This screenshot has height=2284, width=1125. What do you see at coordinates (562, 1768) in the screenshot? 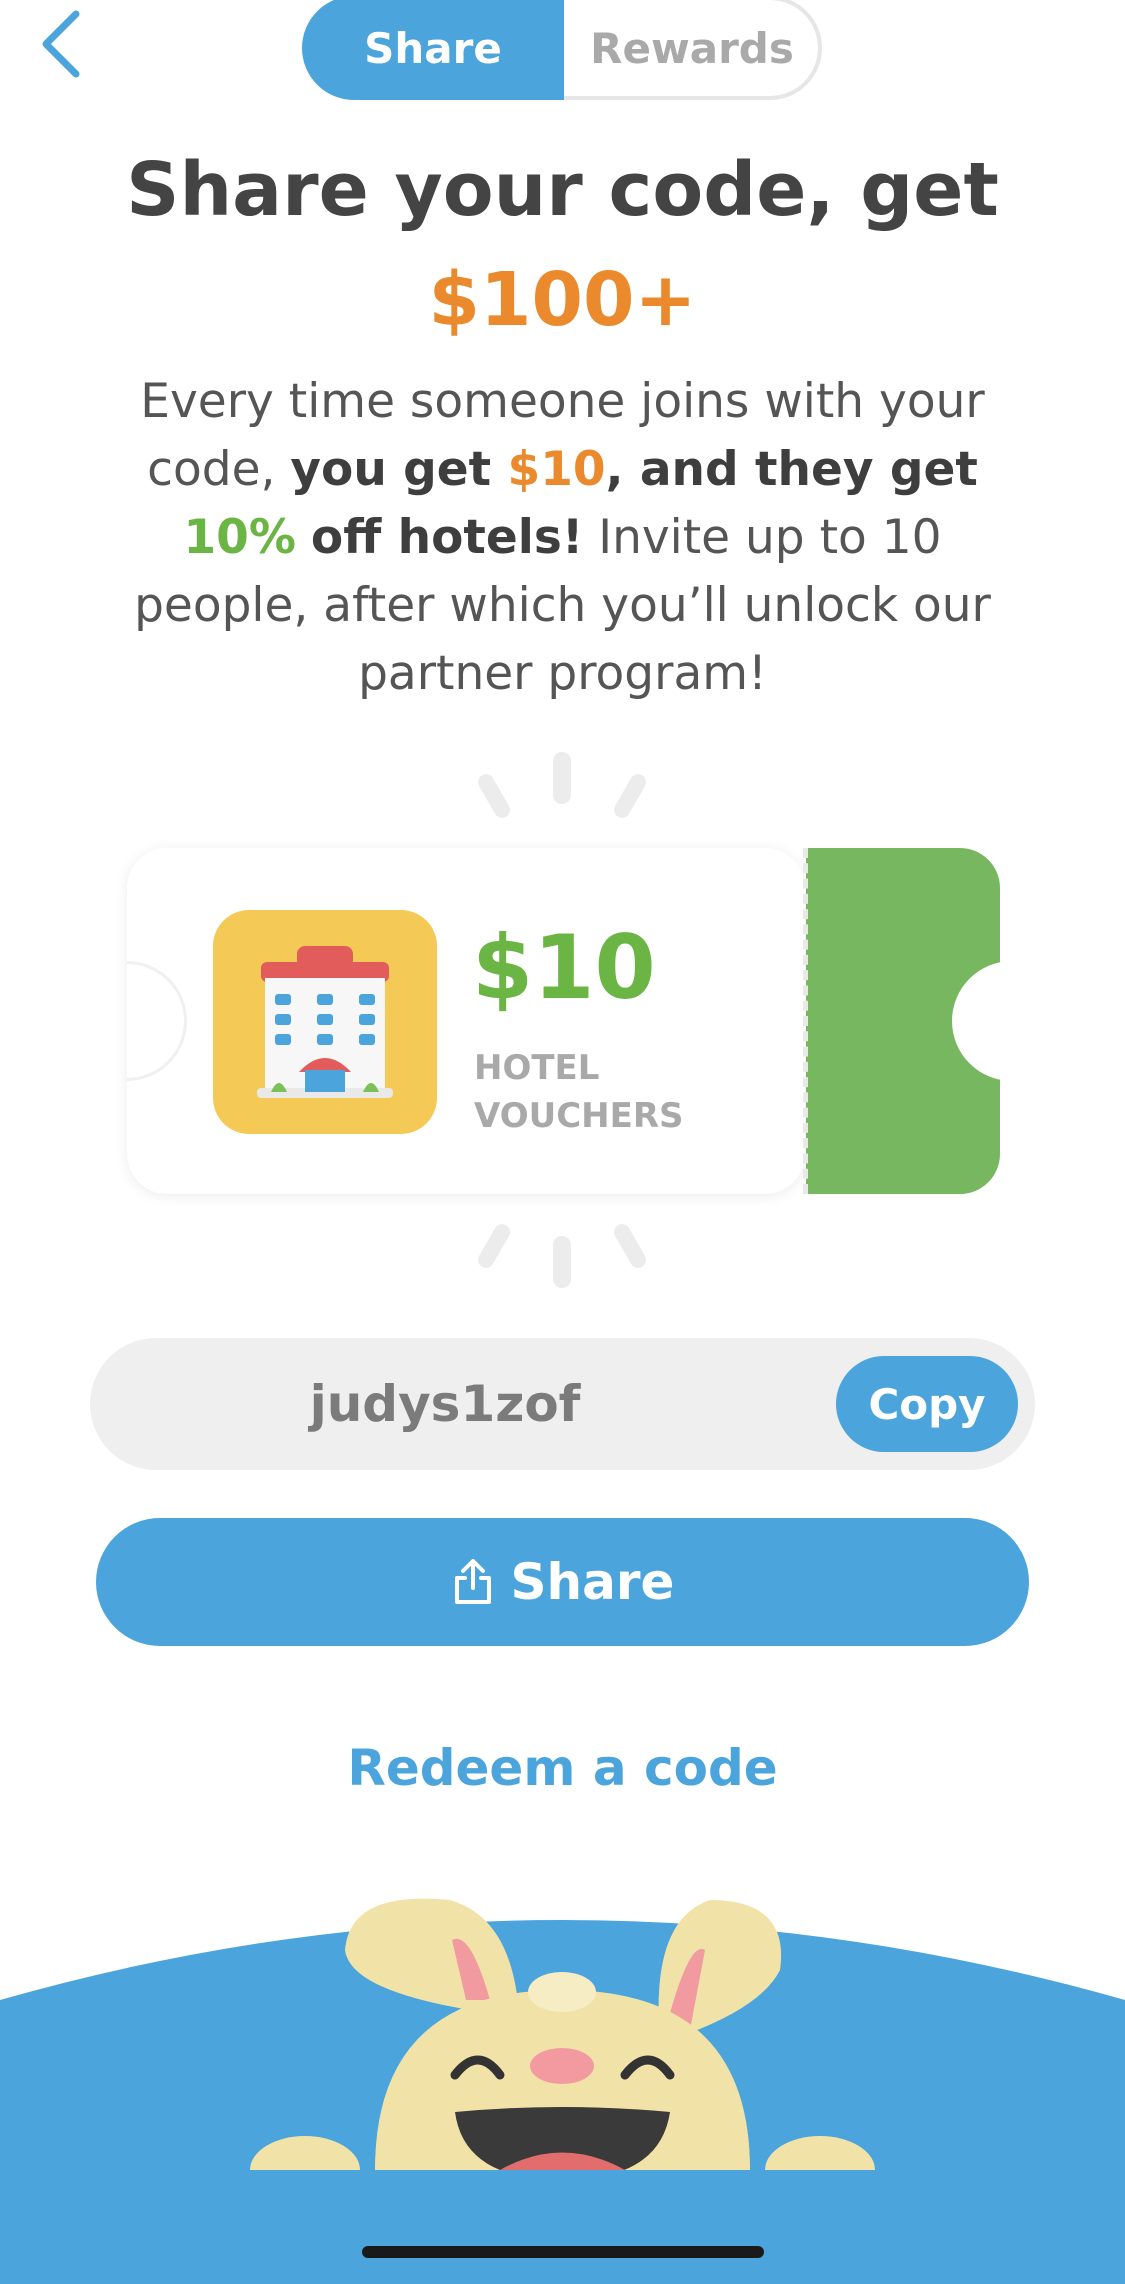
I see `redeem-code-link: Redeem a code` at bounding box center [562, 1768].